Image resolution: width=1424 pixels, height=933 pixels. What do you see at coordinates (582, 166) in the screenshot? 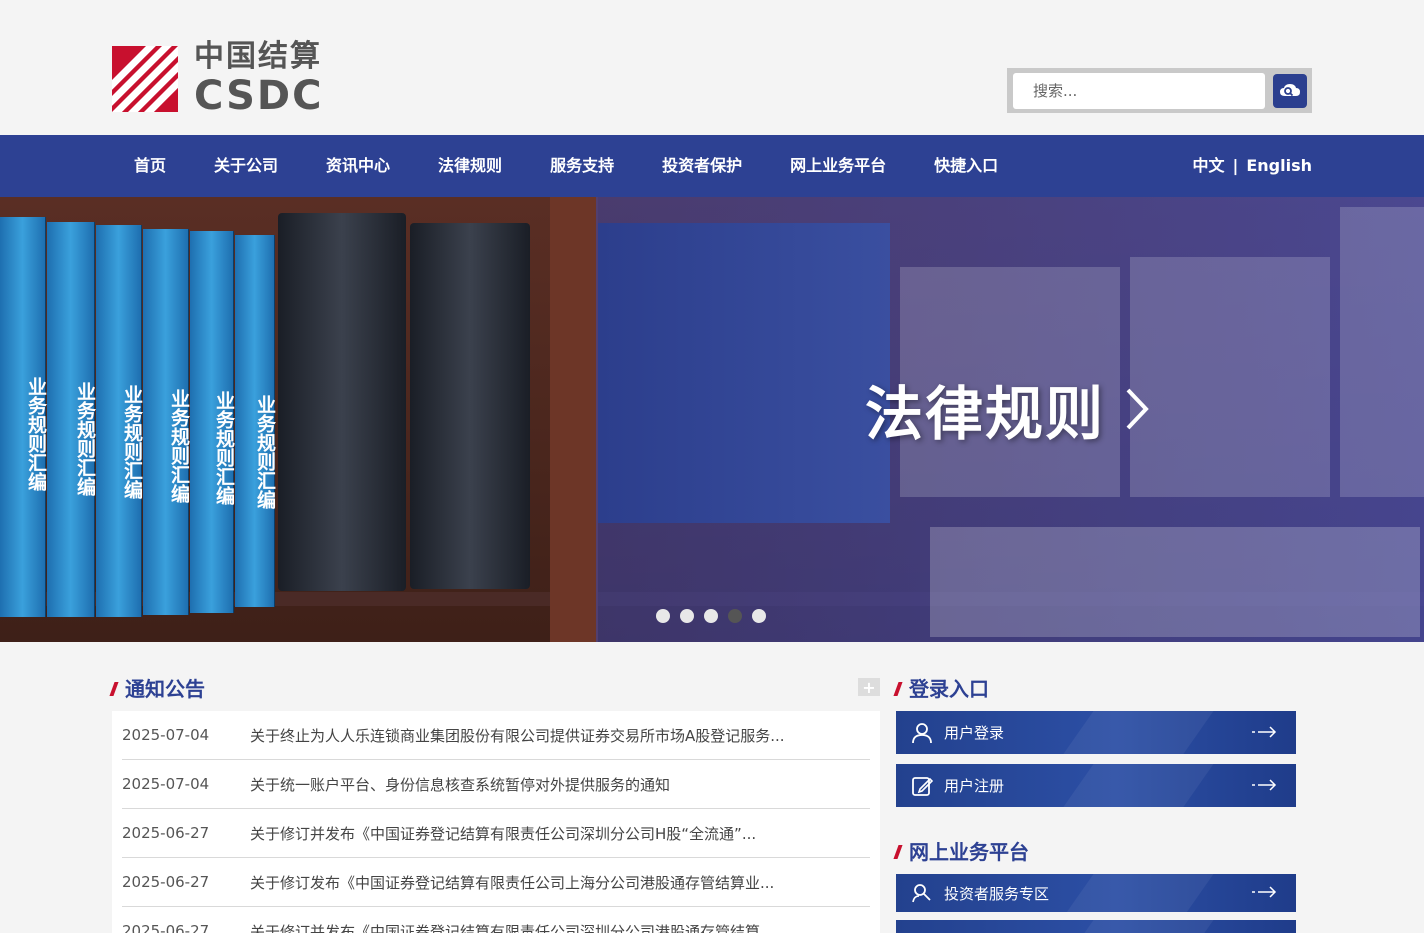
I see `nav-item-services: 服务支持` at bounding box center [582, 166].